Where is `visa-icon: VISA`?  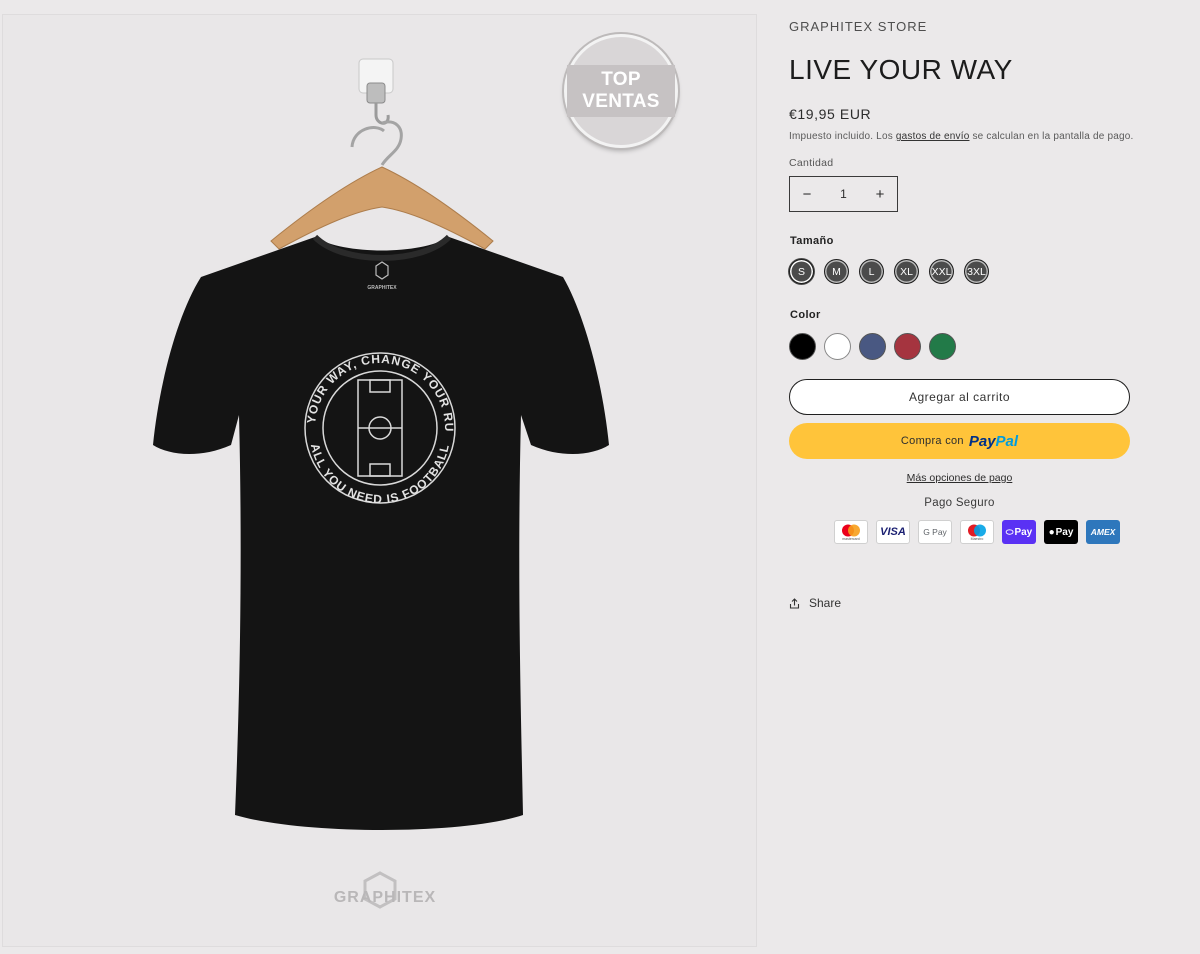
visa-icon: VISA is located at coordinates (893, 532).